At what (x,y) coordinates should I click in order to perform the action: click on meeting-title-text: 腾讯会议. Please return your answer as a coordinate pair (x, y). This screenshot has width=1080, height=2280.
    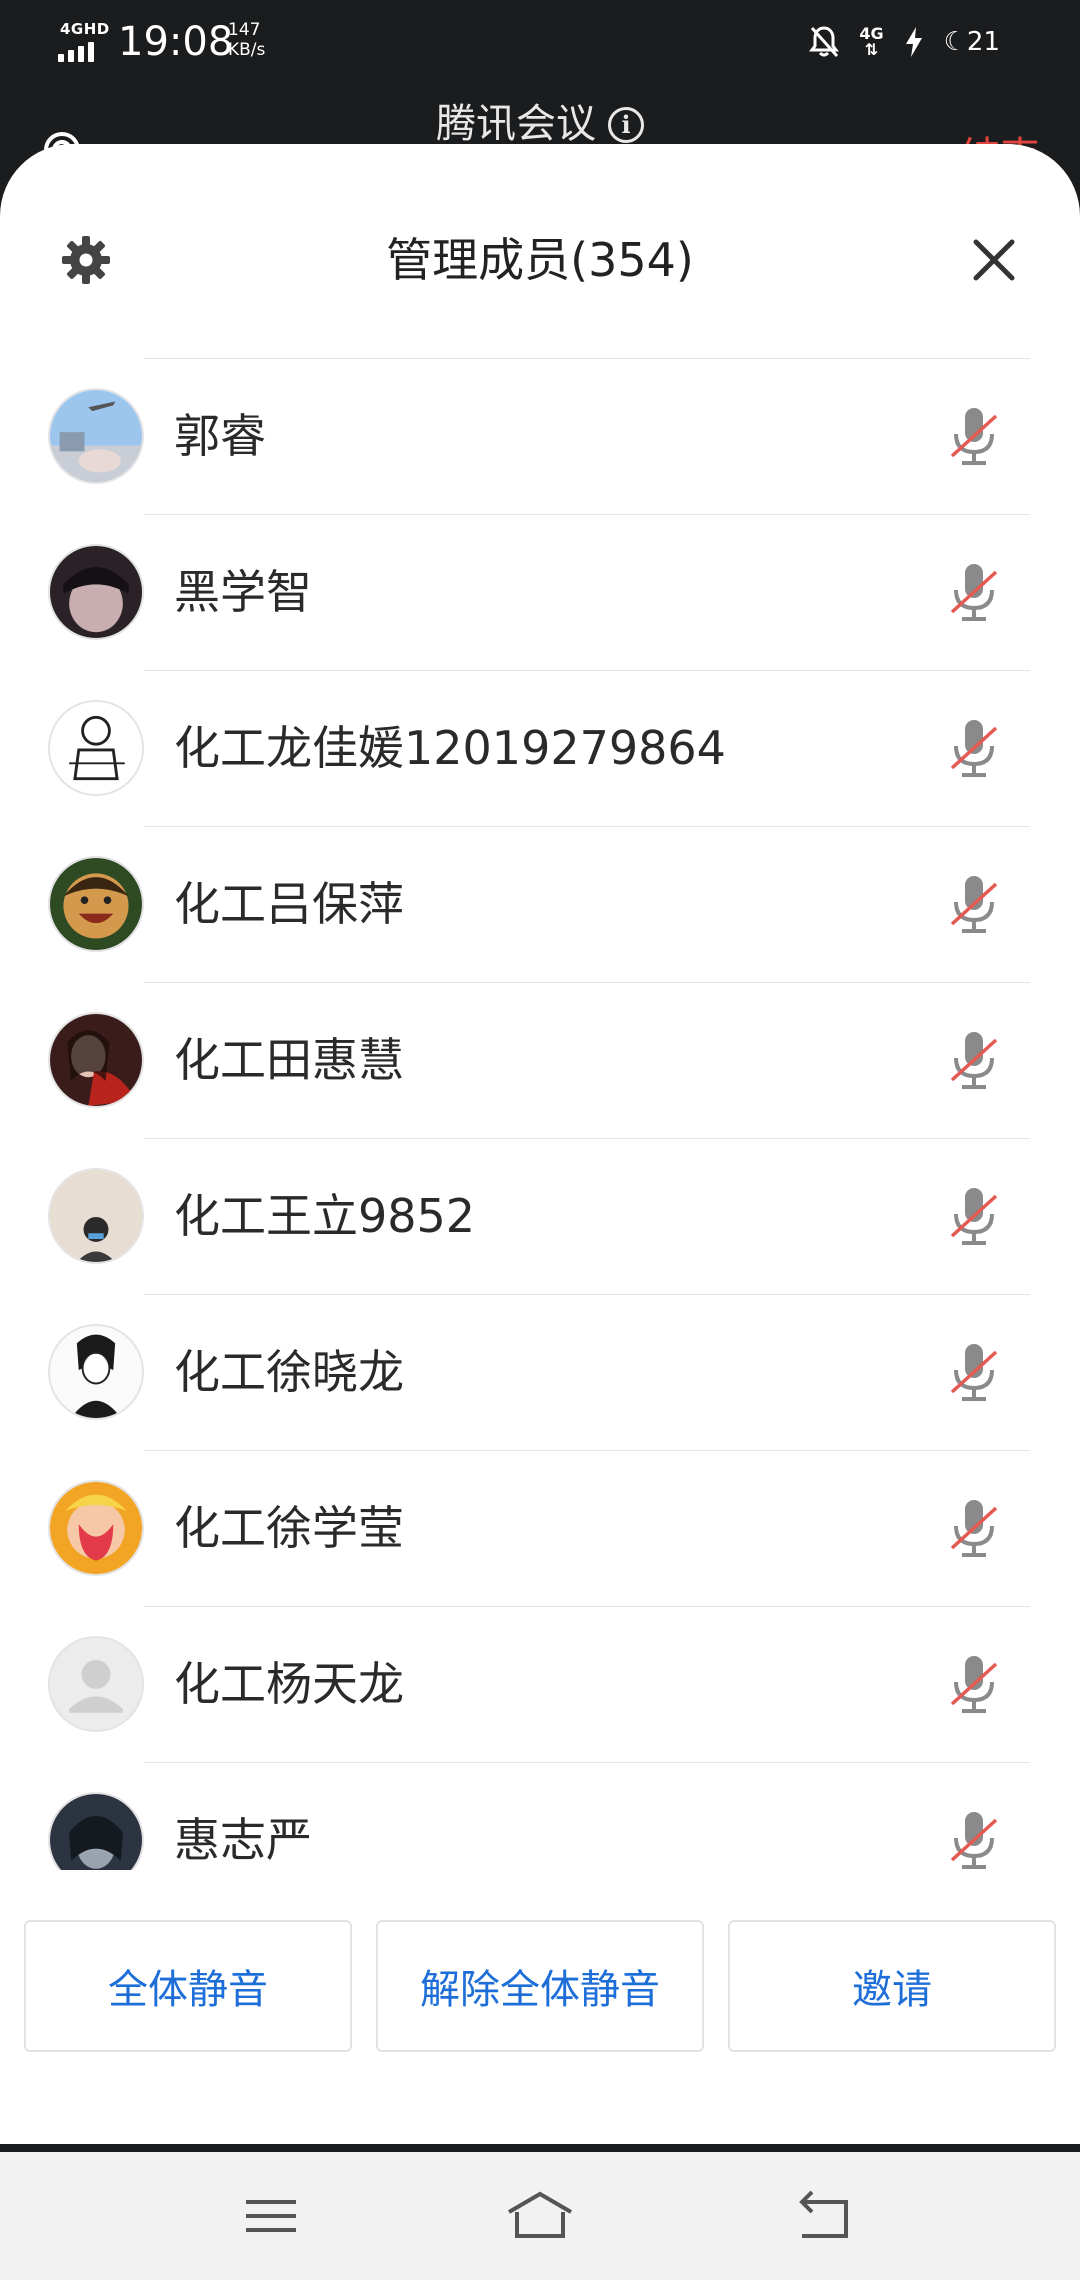
    Looking at the image, I should click on (516, 124).